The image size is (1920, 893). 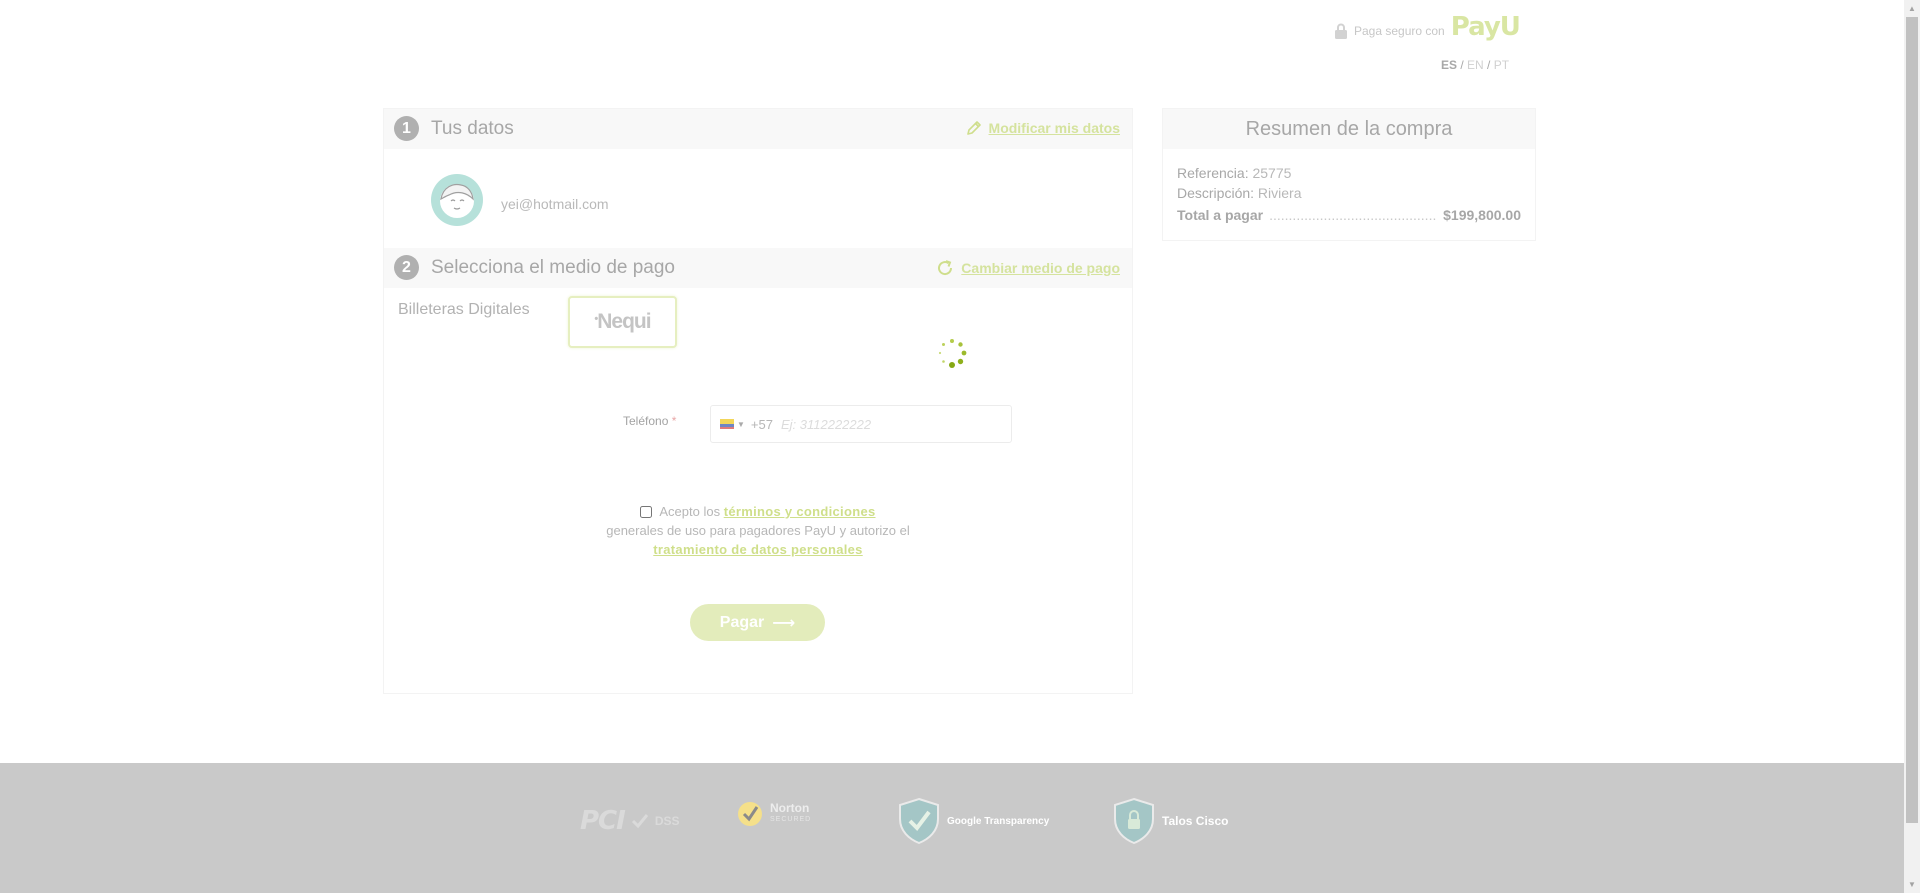 I want to click on pay-button-label: Pagar, so click(x=742, y=622).